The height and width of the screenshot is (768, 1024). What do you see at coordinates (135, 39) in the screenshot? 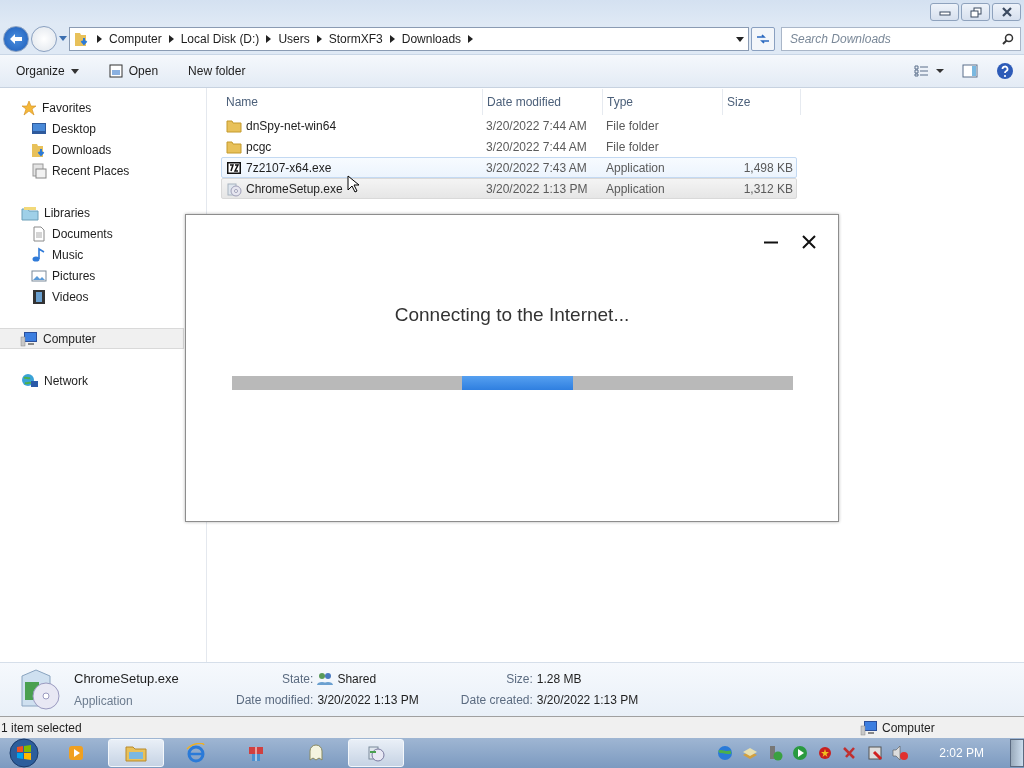
I see `breadcrumb: Computer` at bounding box center [135, 39].